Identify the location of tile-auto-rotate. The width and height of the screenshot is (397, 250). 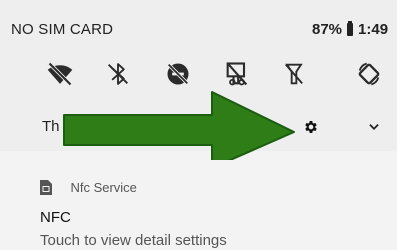
(369, 74).